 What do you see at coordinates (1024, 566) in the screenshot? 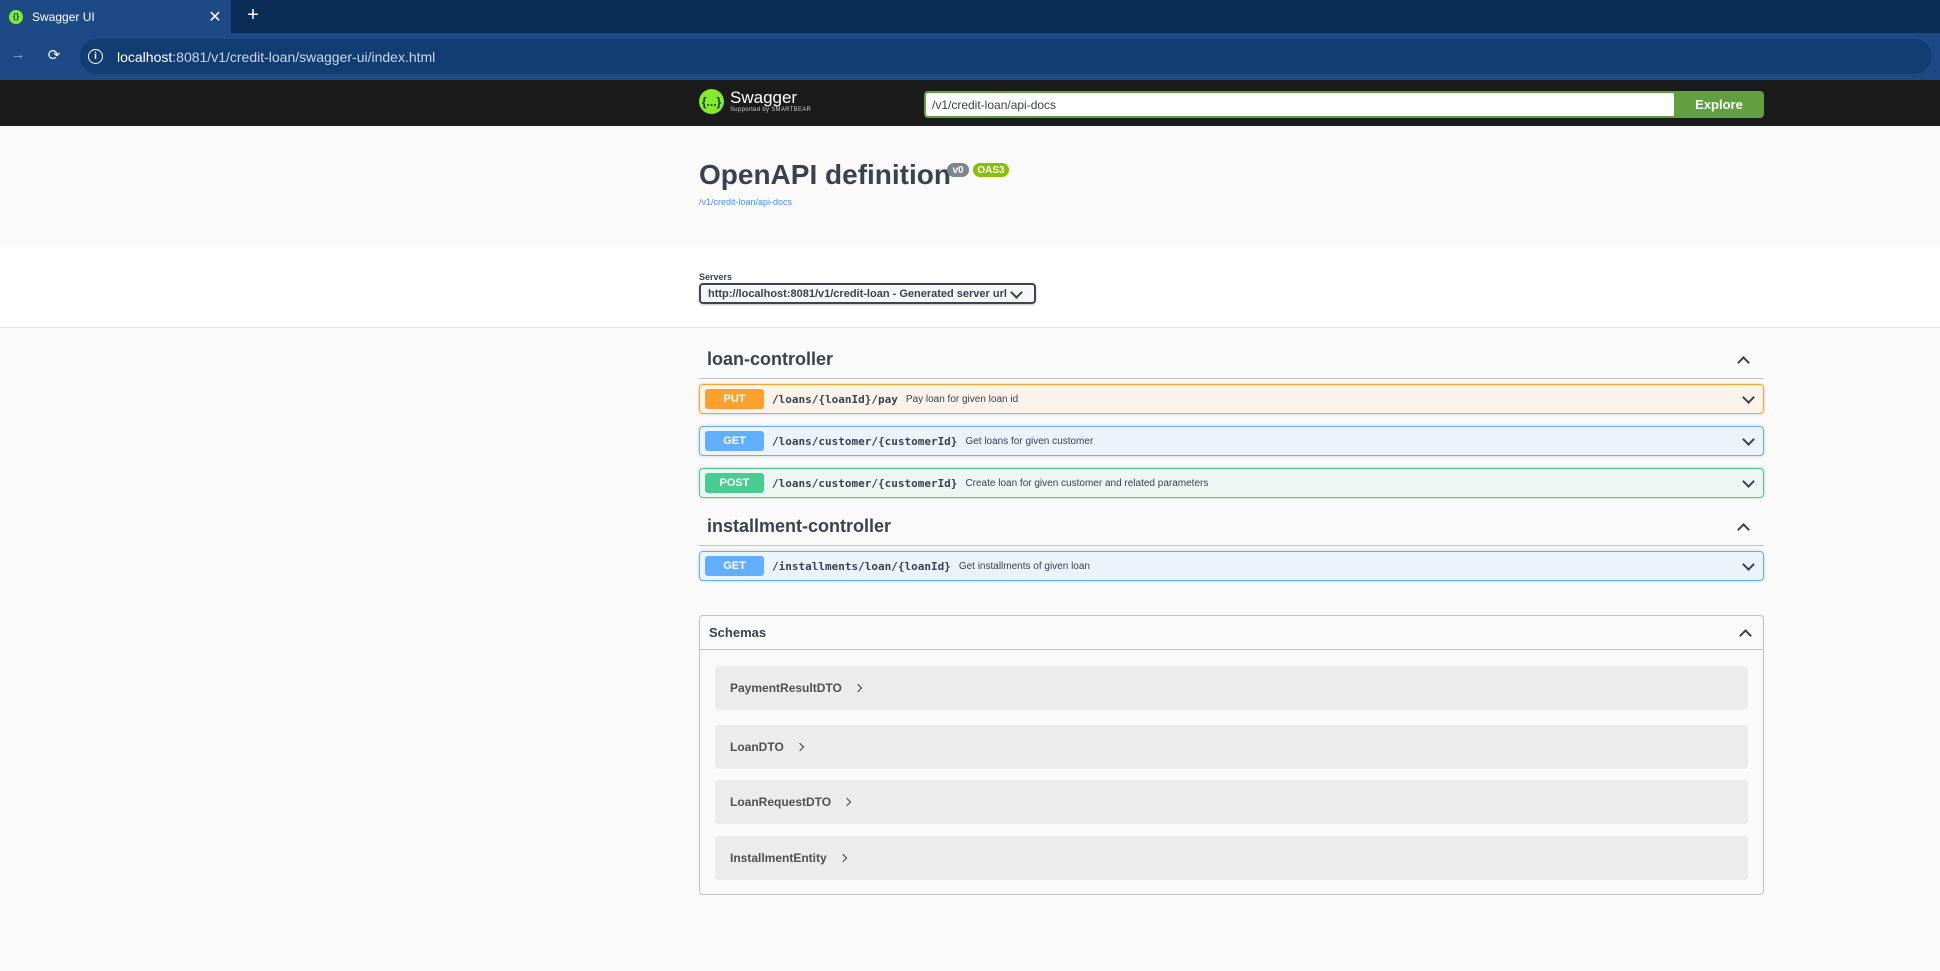
I see `operation-summary: Get installments of given loan` at bounding box center [1024, 566].